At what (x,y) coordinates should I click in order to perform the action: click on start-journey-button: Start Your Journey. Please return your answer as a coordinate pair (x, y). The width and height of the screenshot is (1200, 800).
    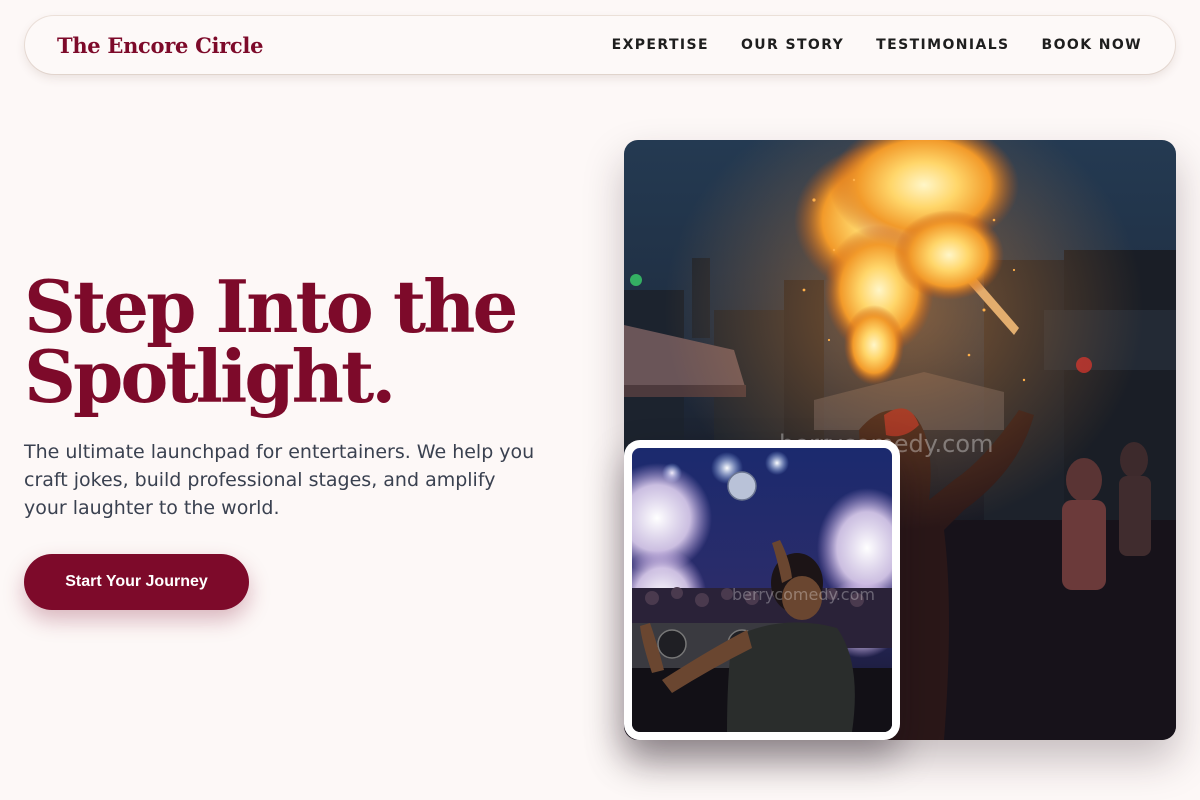
    Looking at the image, I should click on (136, 582).